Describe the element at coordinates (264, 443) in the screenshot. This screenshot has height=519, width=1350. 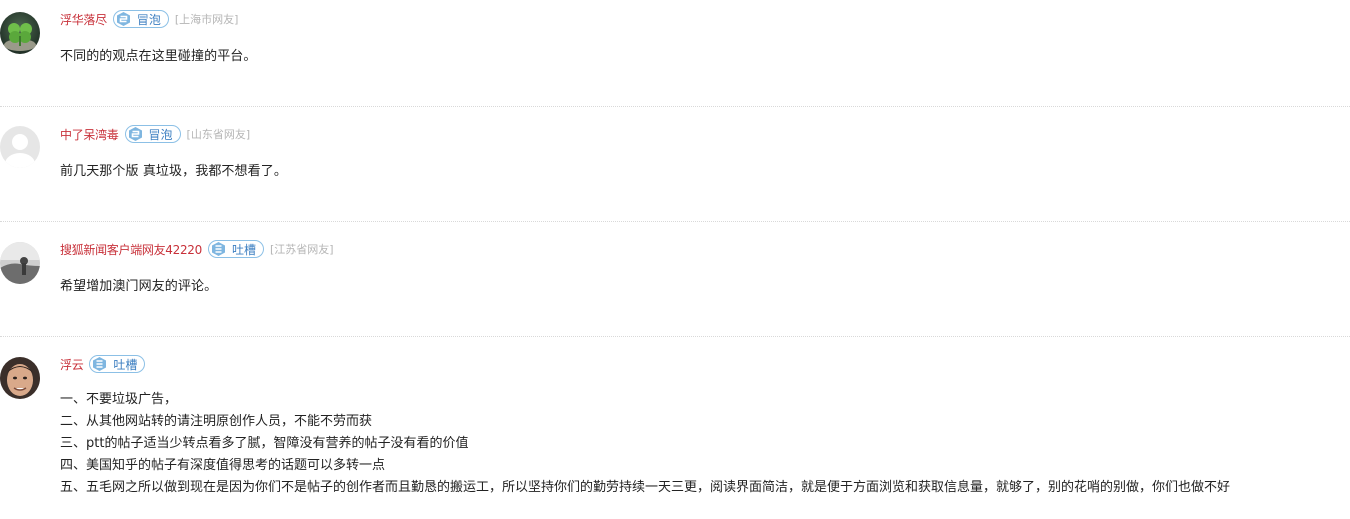
I see `comment-line: 三、ptt的帖子适当少转点看多了腻，智障没有营养的帖子没有看的价值` at that location.